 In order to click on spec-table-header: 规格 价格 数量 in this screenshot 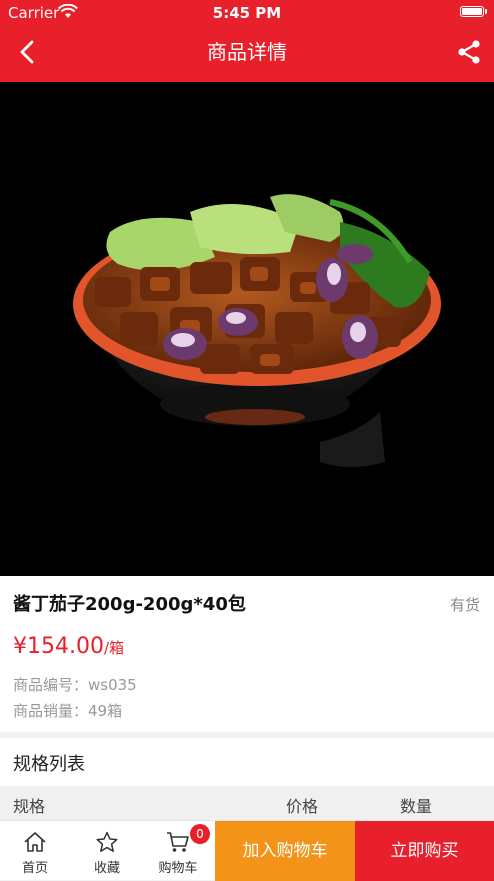, I will do `click(247, 803)`.